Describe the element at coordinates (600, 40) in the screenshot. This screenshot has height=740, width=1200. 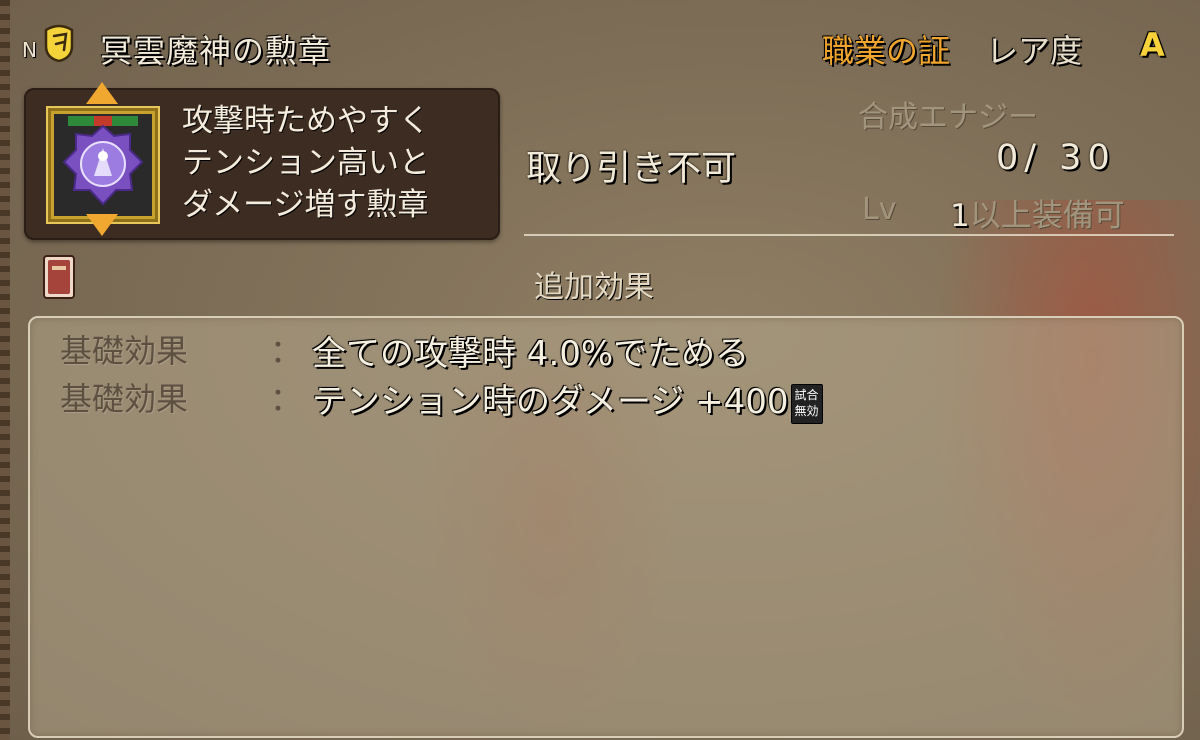
I see `item-header: N 冥雲魔神の勲章 職業の証 レア度 A` at that location.